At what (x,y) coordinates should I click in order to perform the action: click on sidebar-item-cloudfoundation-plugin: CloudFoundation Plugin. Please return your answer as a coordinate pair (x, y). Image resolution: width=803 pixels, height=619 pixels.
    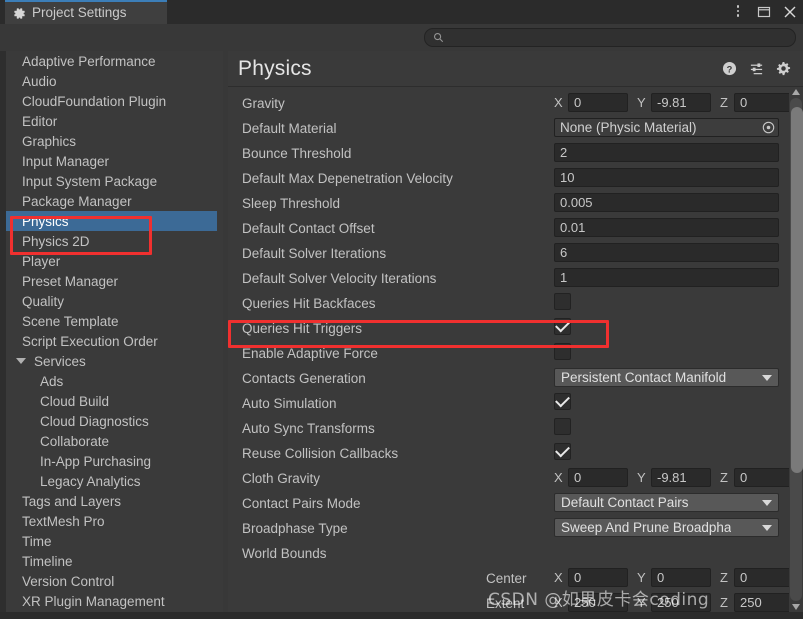
    Looking at the image, I should click on (114, 101).